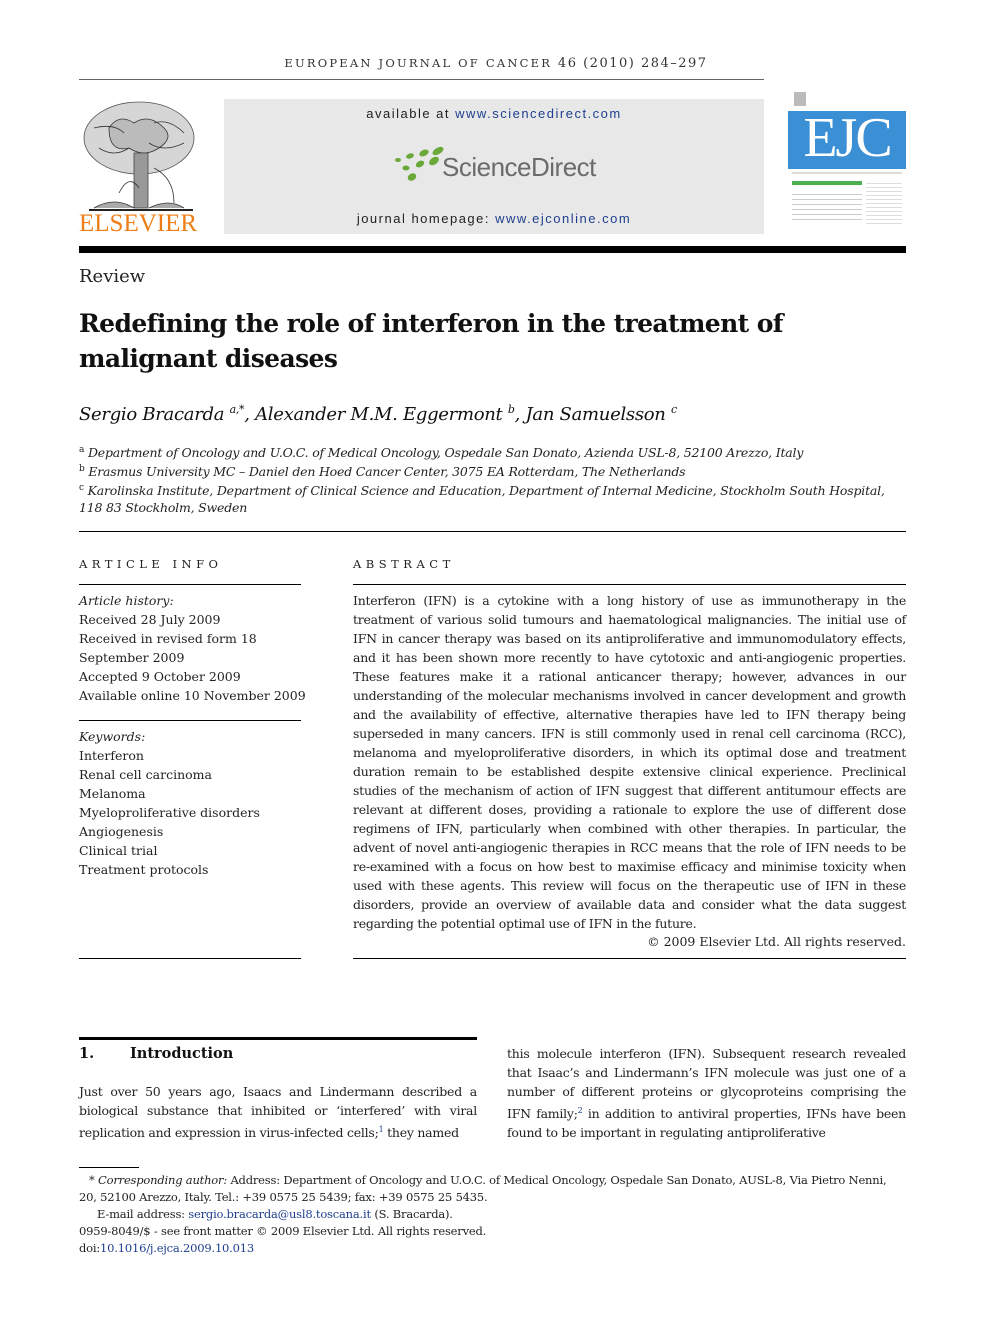 The image size is (992, 1323). What do you see at coordinates (847, 173) in the screenshot?
I see `cover-subtitle-line` at bounding box center [847, 173].